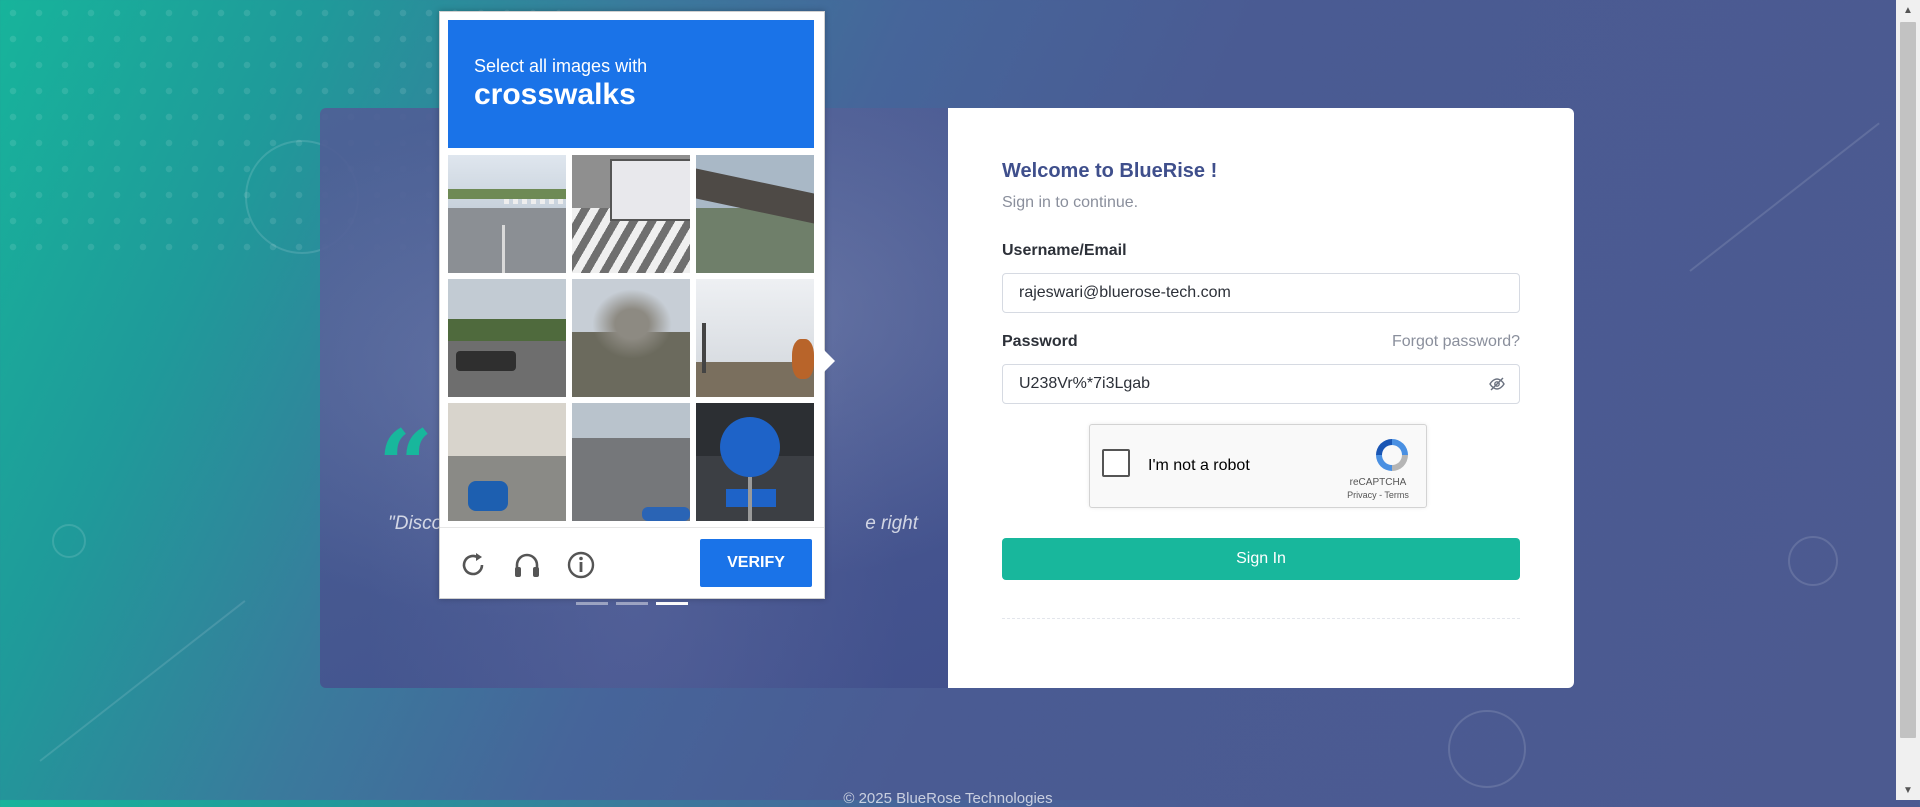  I want to click on captcha-instruction: Select all images with, so click(561, 66).